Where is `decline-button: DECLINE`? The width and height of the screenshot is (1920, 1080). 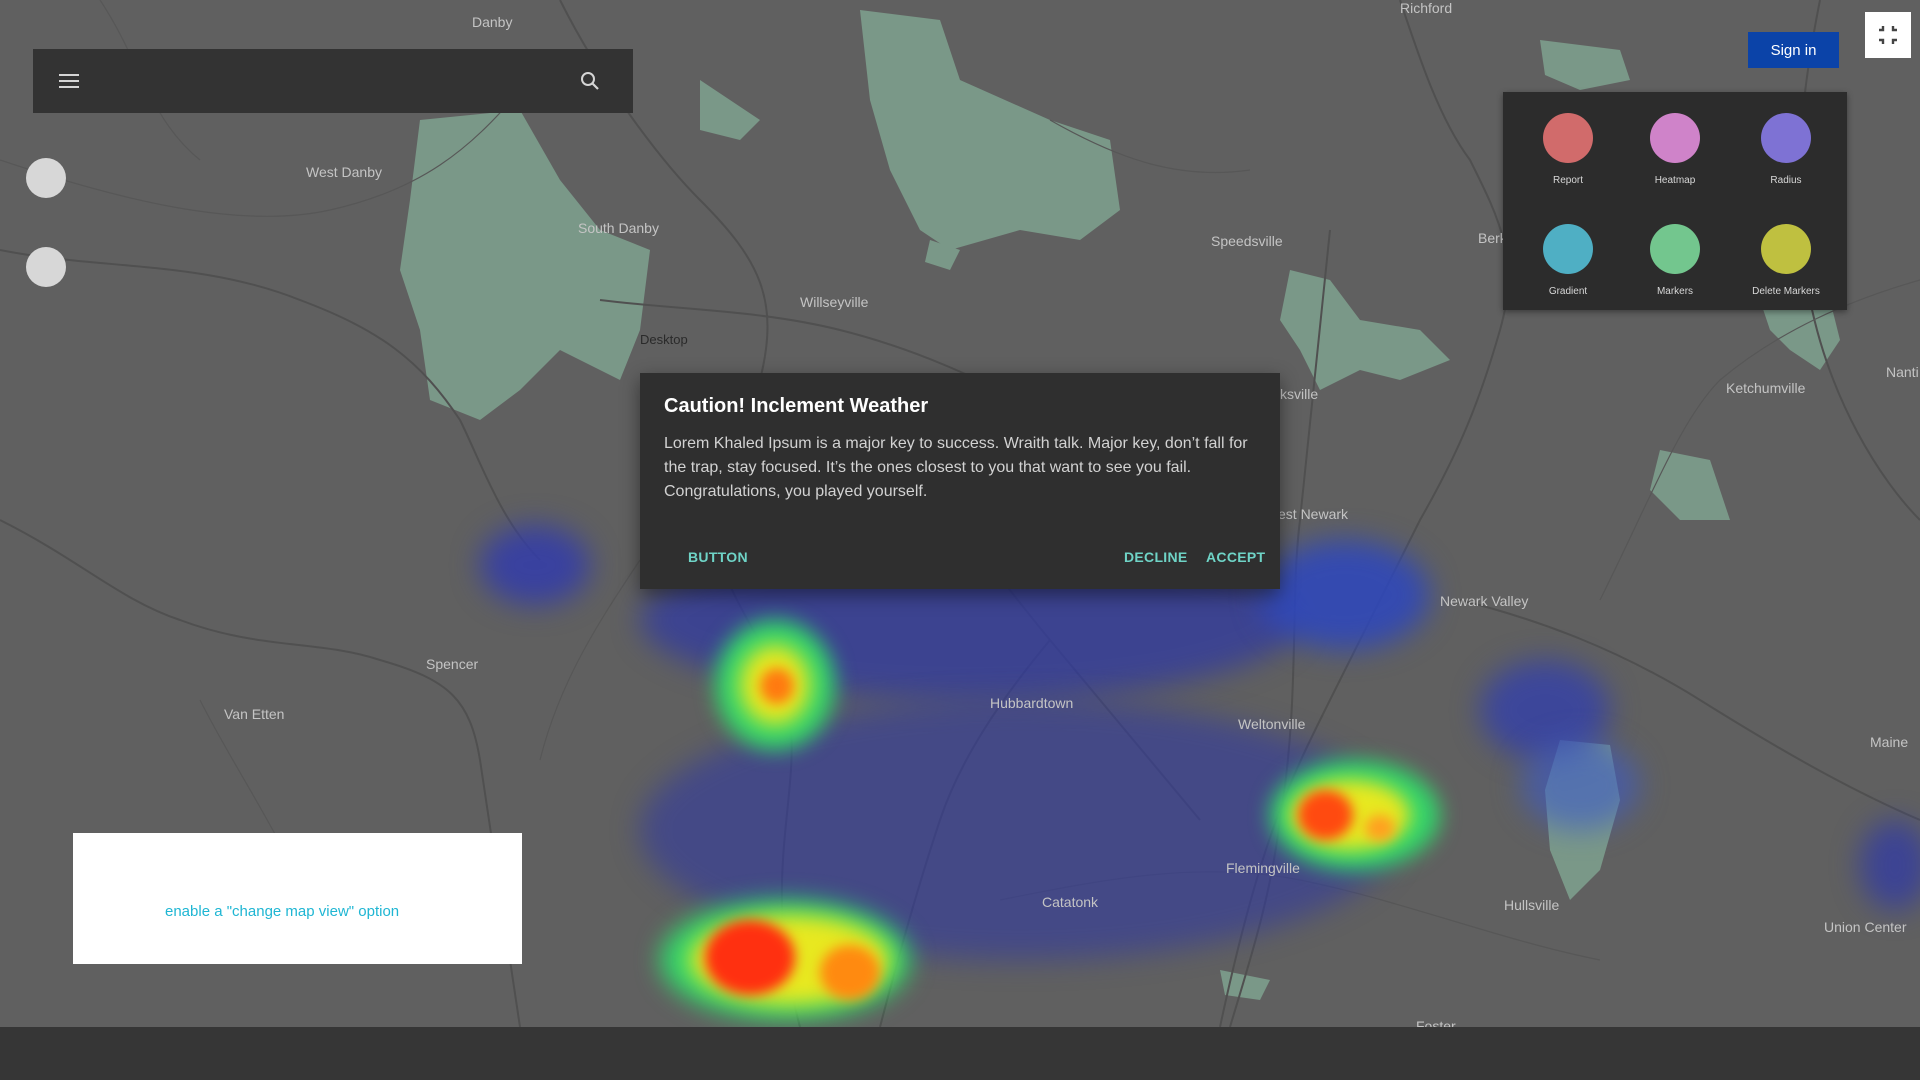 decline-button: DECLINE is located at coordinates (1156, 557).